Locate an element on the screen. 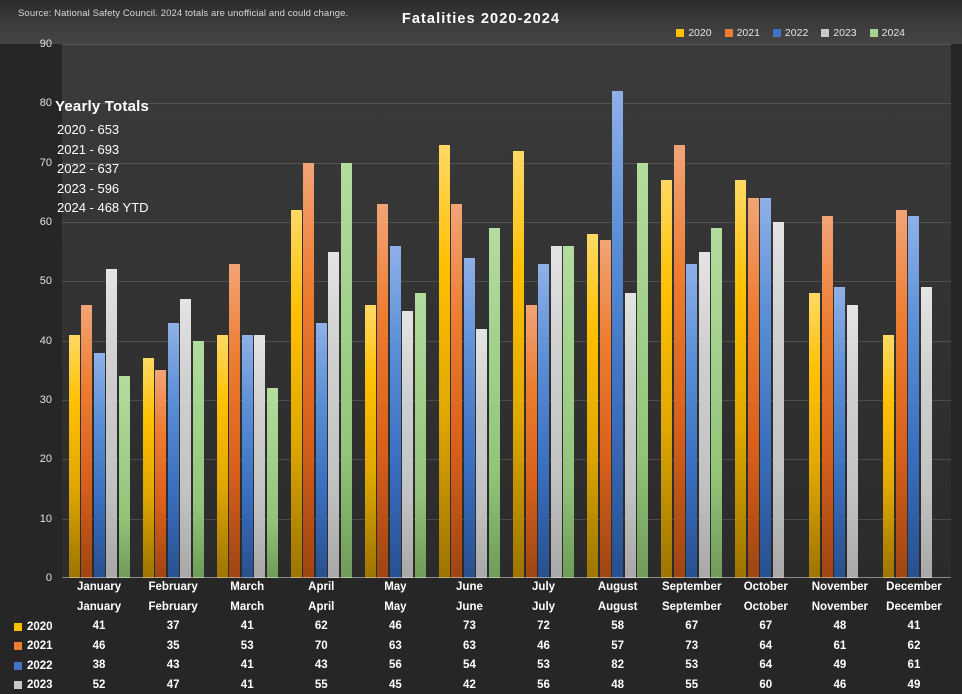 The width and height of the screenshot is (962, 694). y-axis: 0 10 20 30 40 50 60 70 80 90 is located at coordinates (31, 311).